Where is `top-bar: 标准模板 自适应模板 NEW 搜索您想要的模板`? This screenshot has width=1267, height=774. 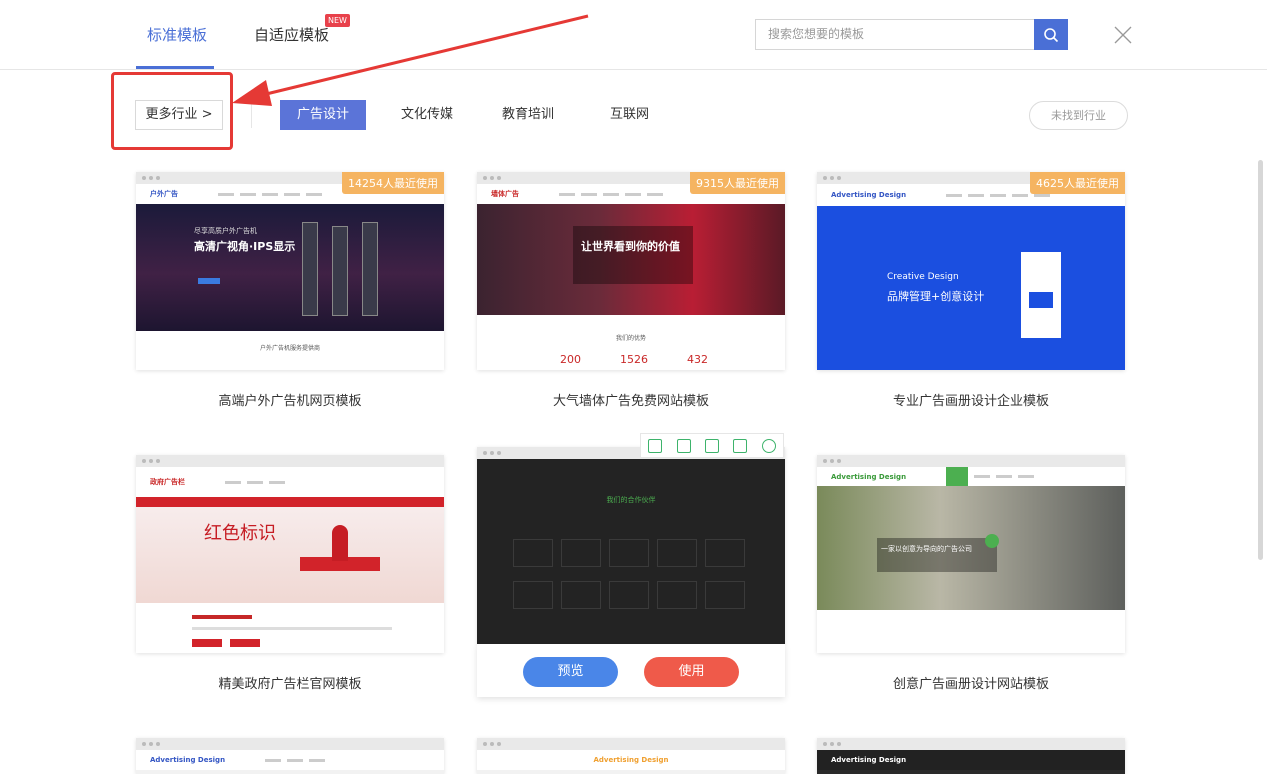
top-bar: 标准模板 自适应模板 NEW 搜索您想要的模板 is located at coordinates (633, 35).